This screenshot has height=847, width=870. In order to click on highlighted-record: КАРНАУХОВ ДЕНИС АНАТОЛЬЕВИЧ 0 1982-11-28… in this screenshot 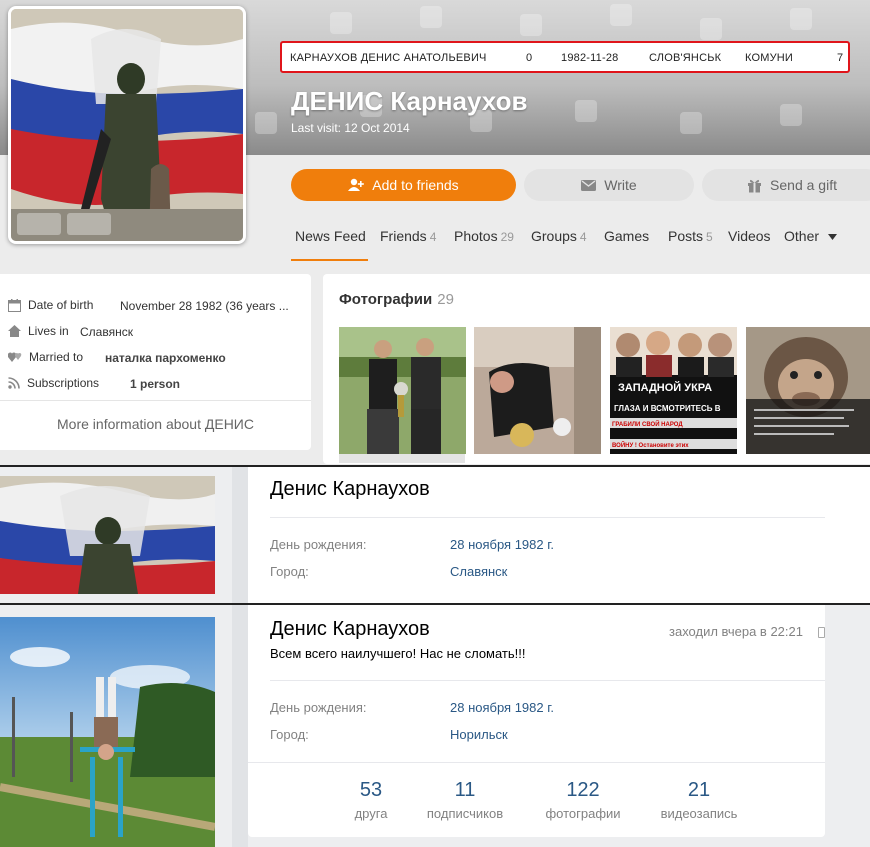, I will do `click(565, 57)`.